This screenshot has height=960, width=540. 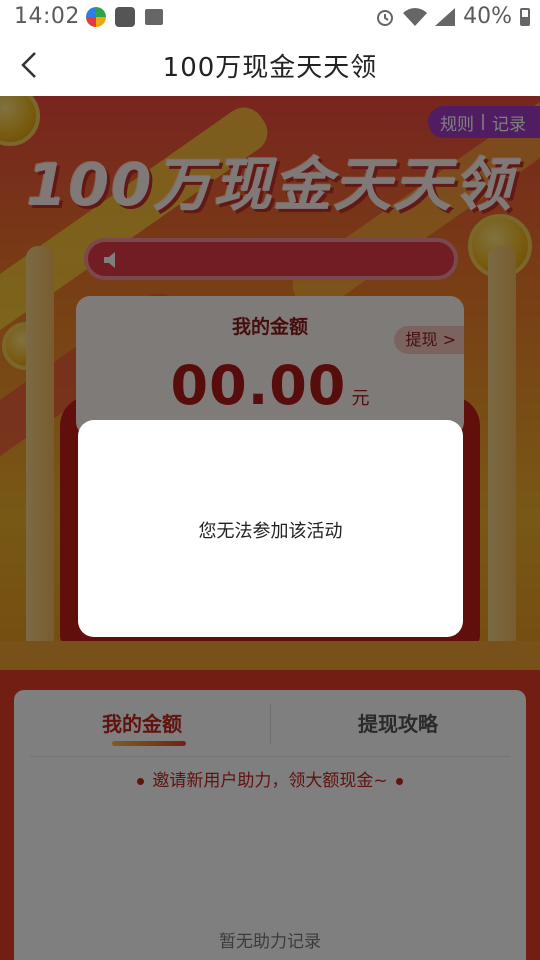 What do you see at coordinates (385, 17) in the screenshot?
I see `alarm-icon` at bounding box center [385, 17].